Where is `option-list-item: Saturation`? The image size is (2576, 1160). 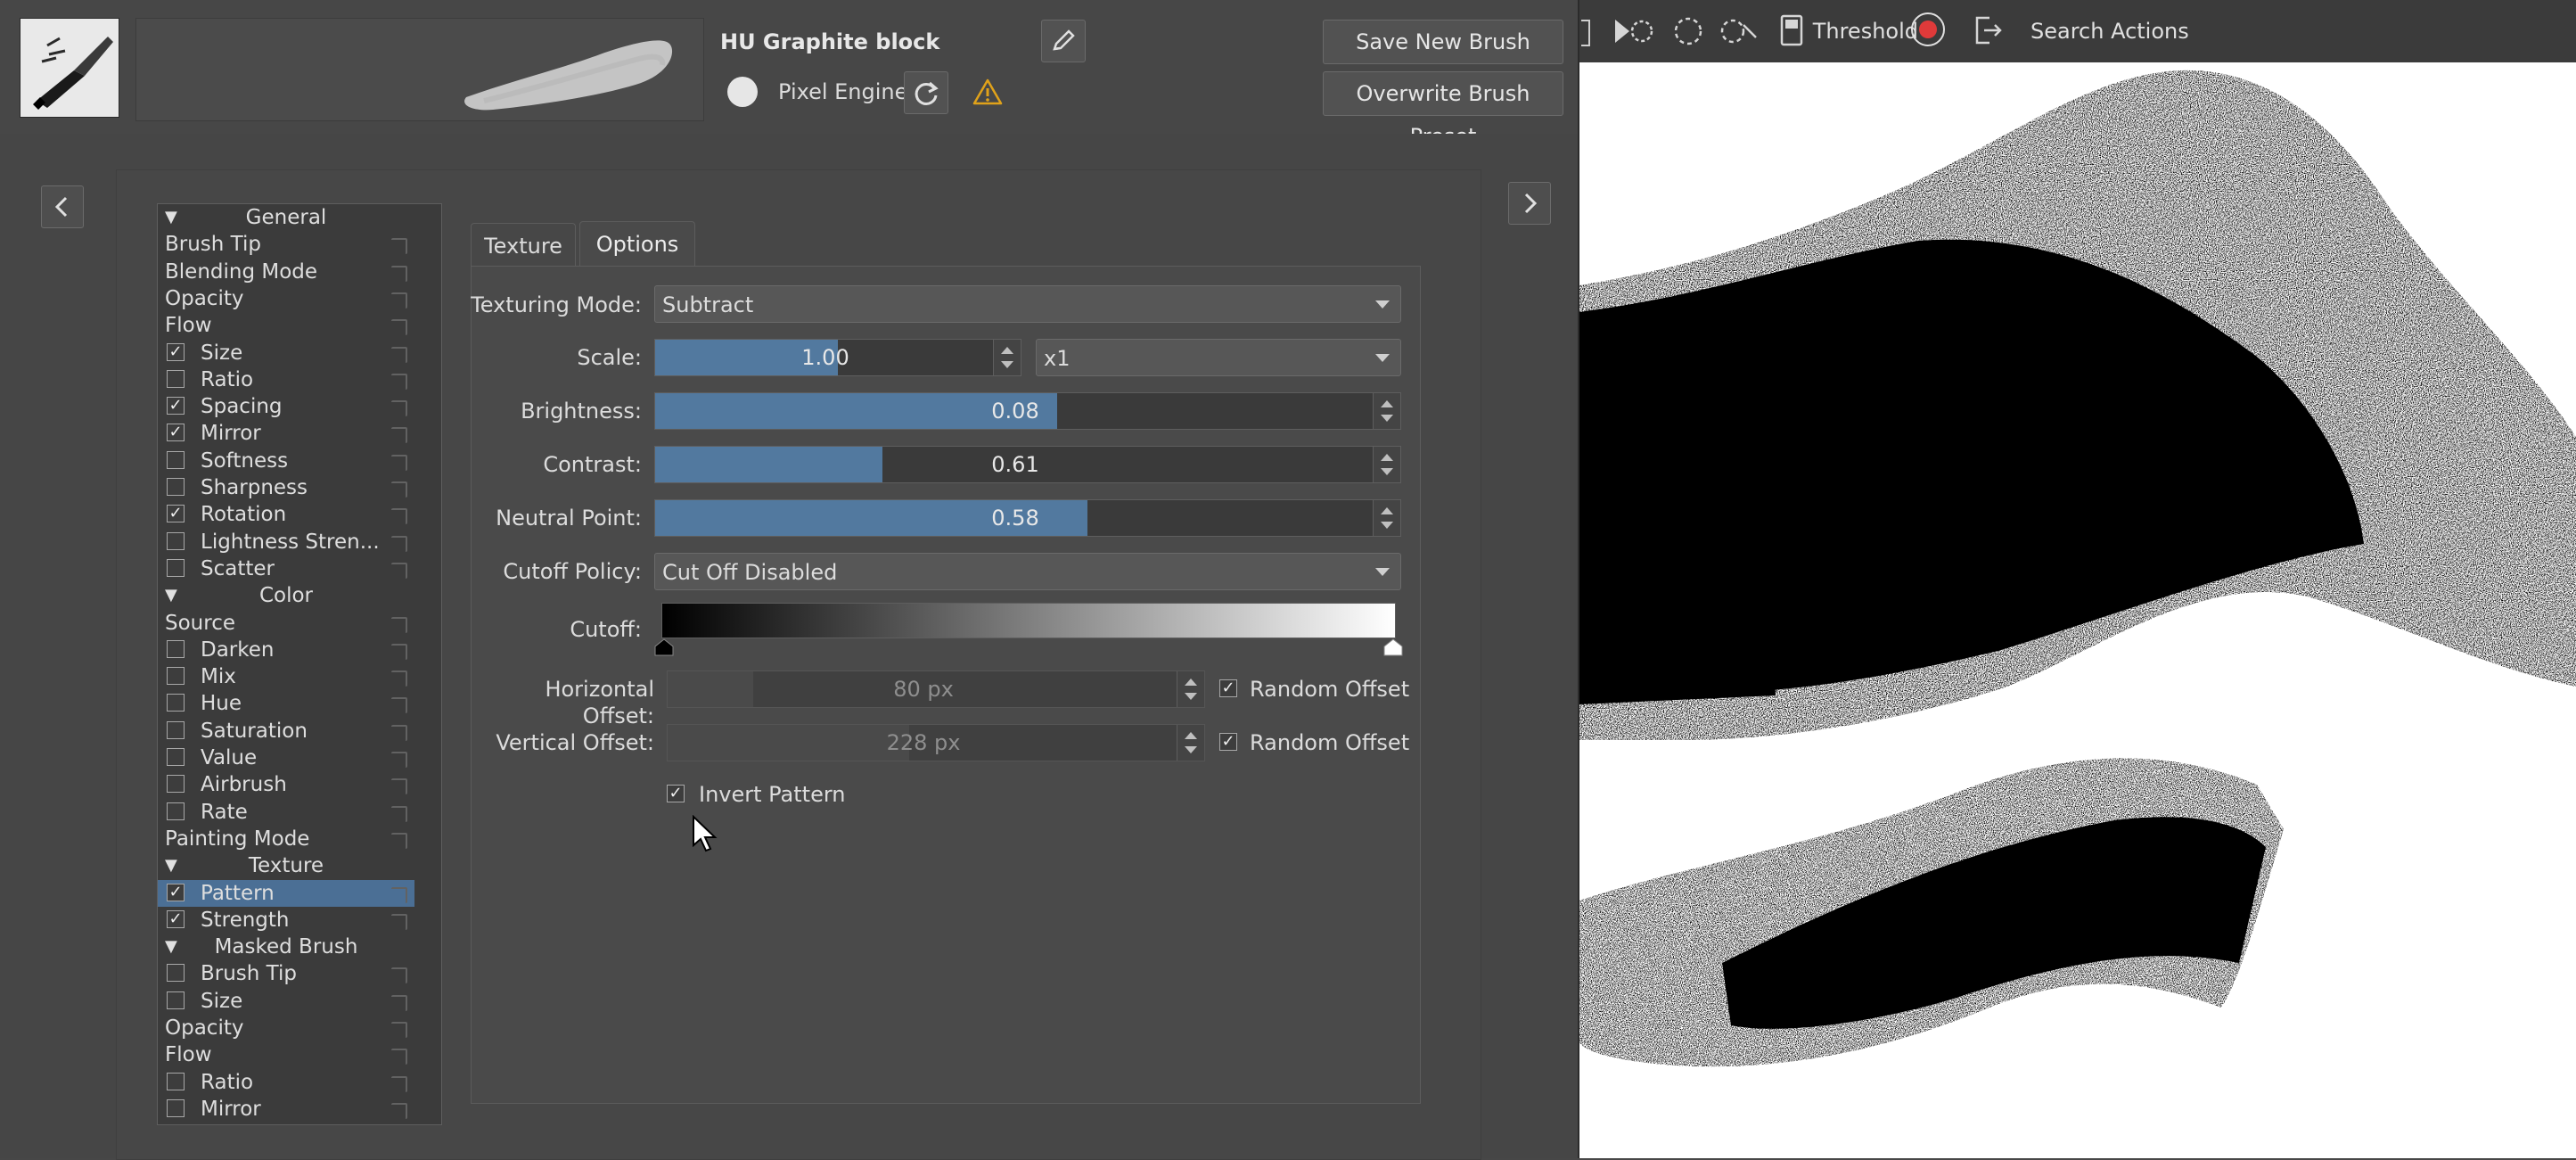 option-list-item: Saturation is located at coordinates (286, 731).